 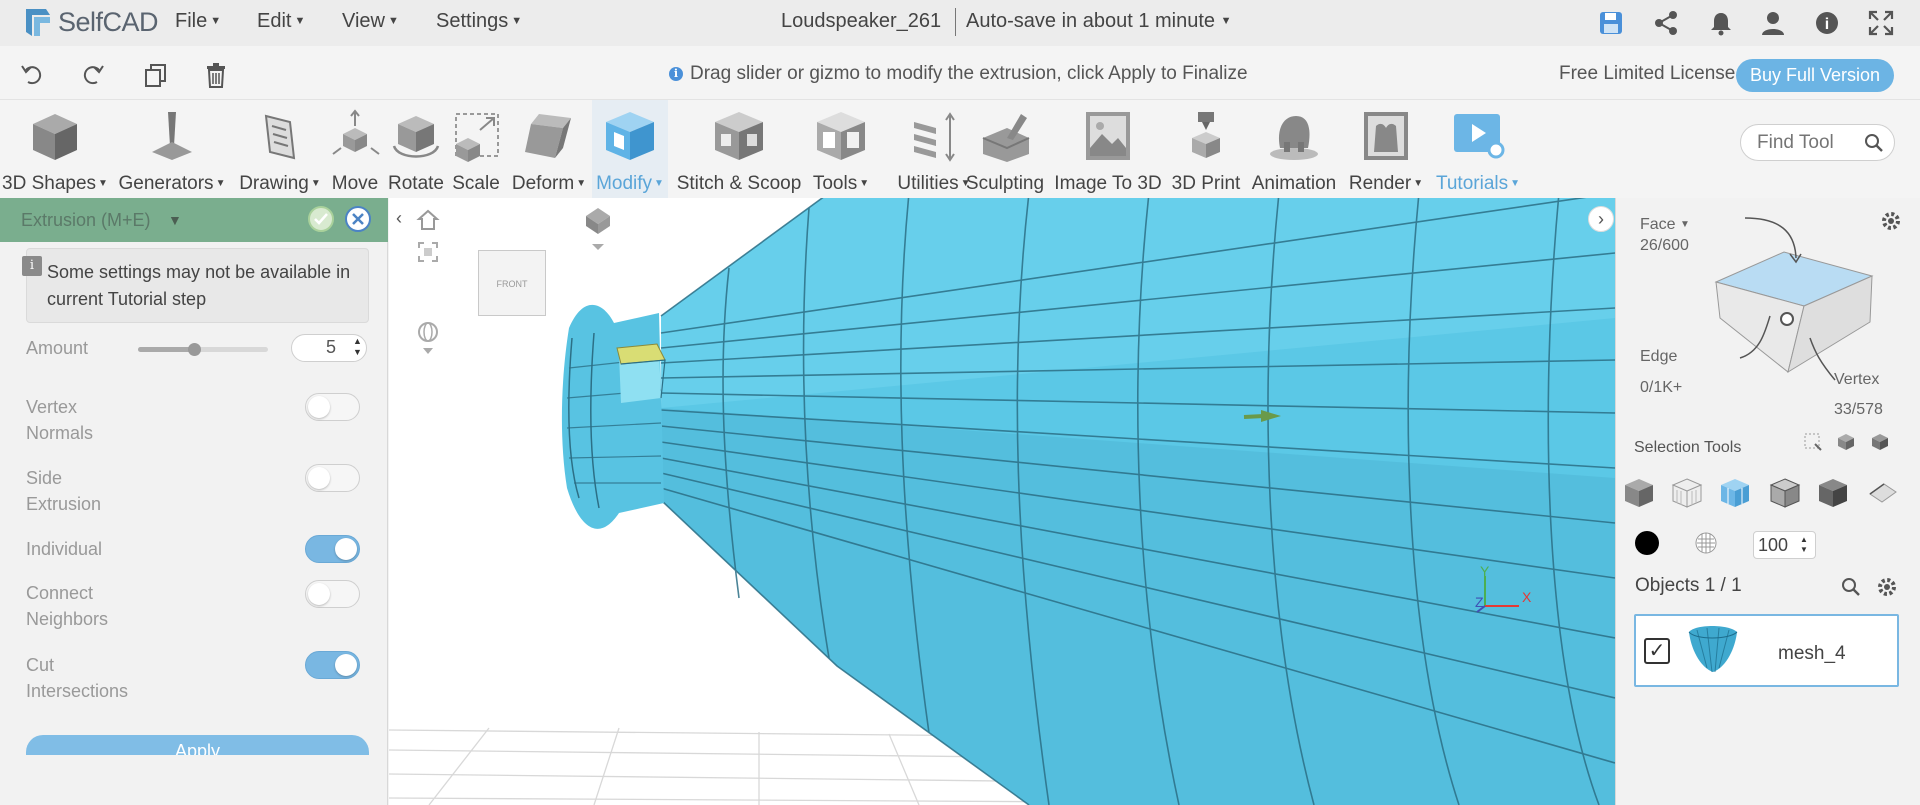 I want to click on close-panel-button, so click(x=358, y=219).